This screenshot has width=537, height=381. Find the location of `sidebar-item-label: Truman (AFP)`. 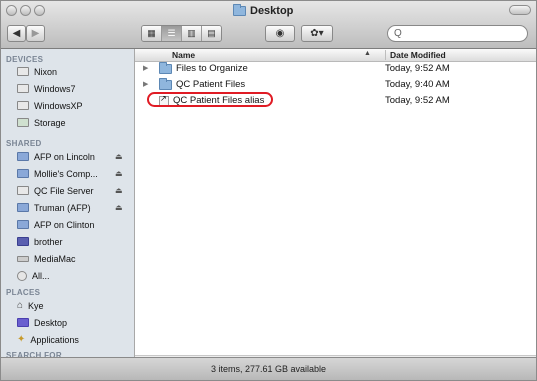

sidebar-item-label: Truman (AFP) is located at coordinates (62, 207).